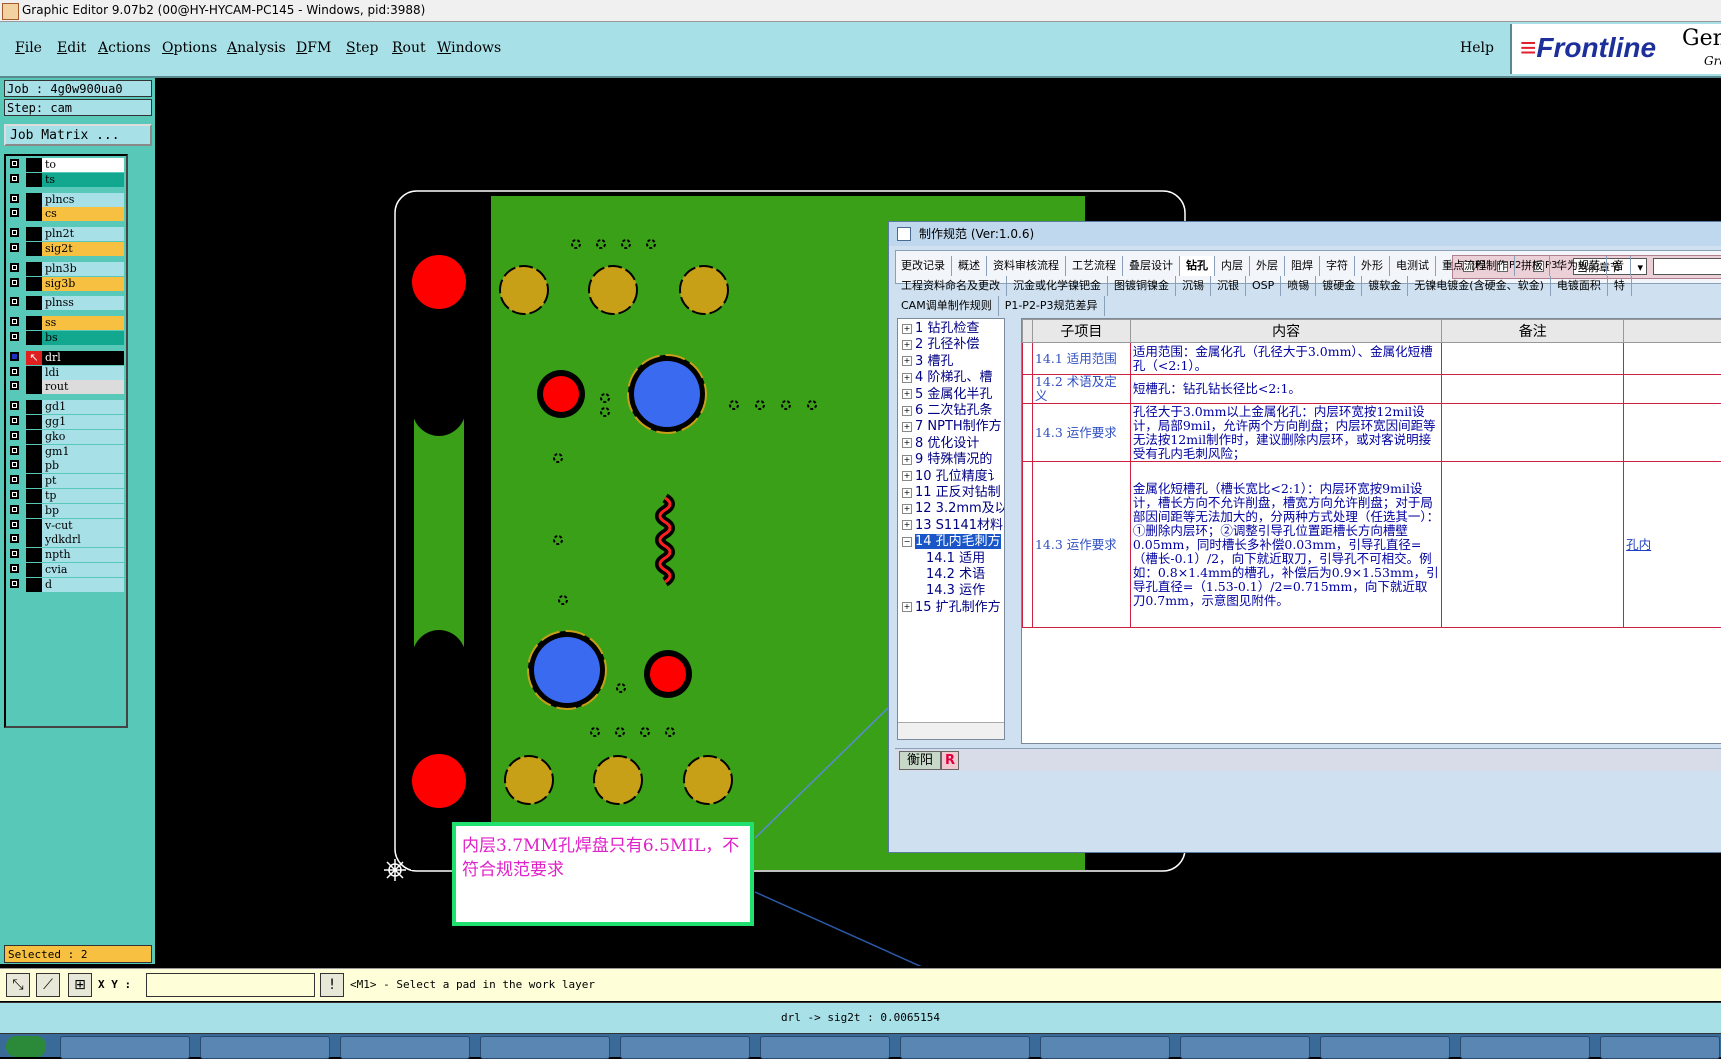 The image size is (1721, 1059). Describe the element at coordinates (18, 985) in the screenshot. I see `zoom-tool-icon: ⤡` at that location.